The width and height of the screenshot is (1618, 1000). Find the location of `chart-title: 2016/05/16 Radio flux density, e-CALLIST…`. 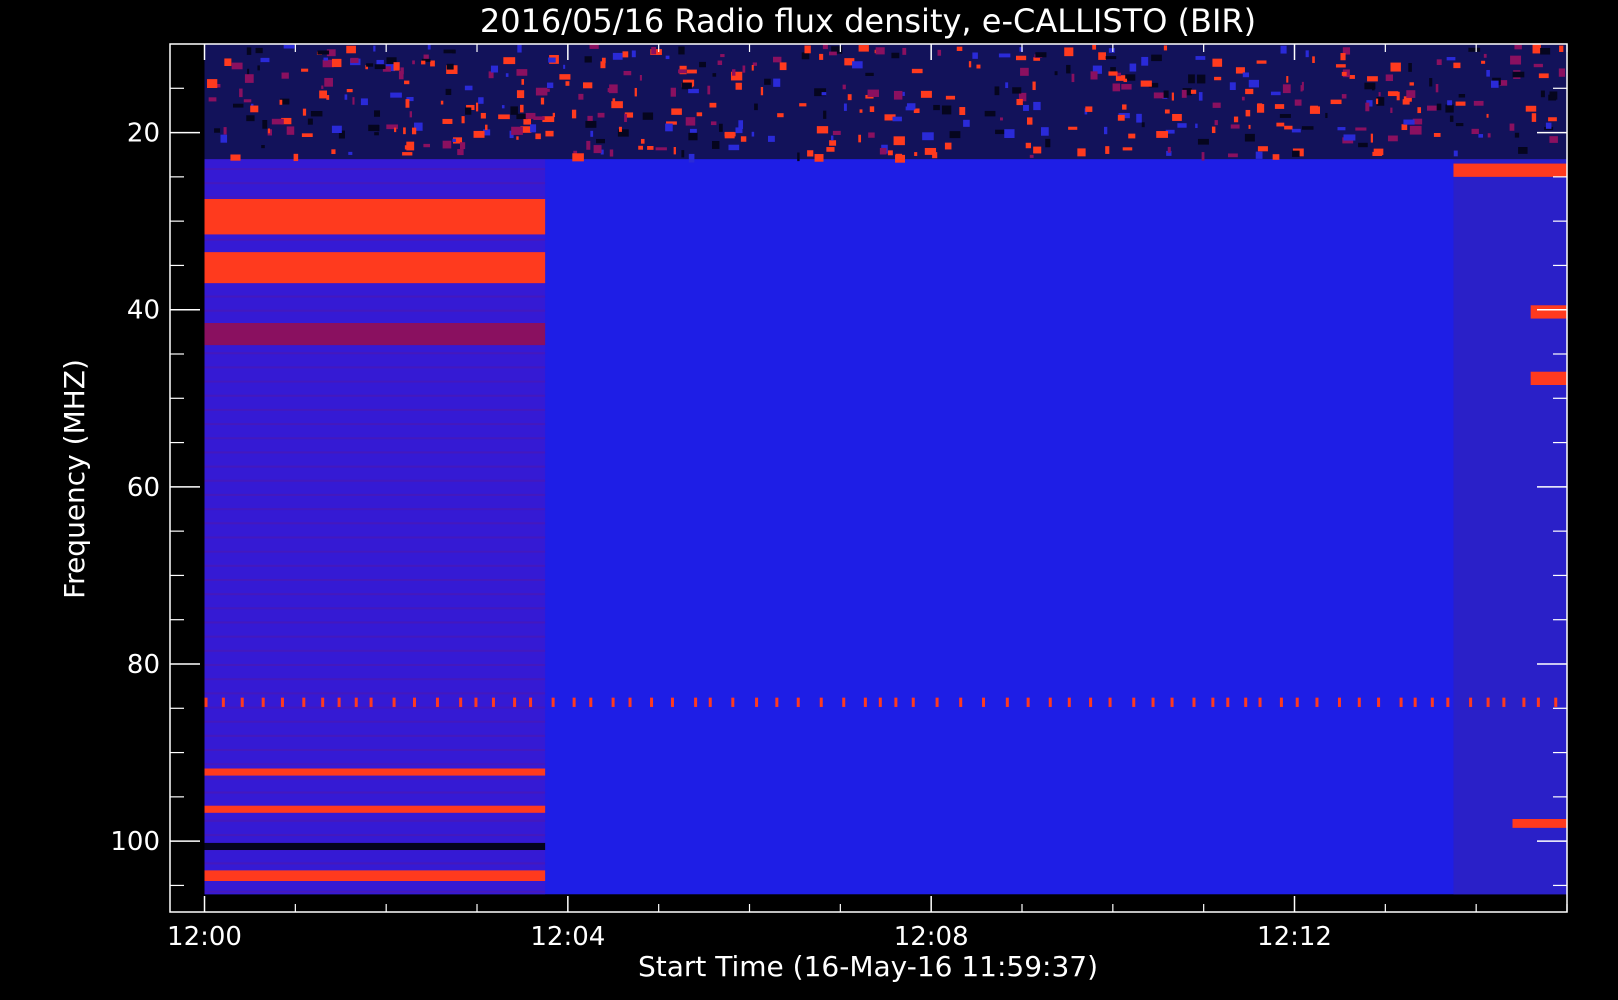

chart-title: 2016/05/16 Radio flux density, e-CALLIST… is located at coordinates (868, 21).